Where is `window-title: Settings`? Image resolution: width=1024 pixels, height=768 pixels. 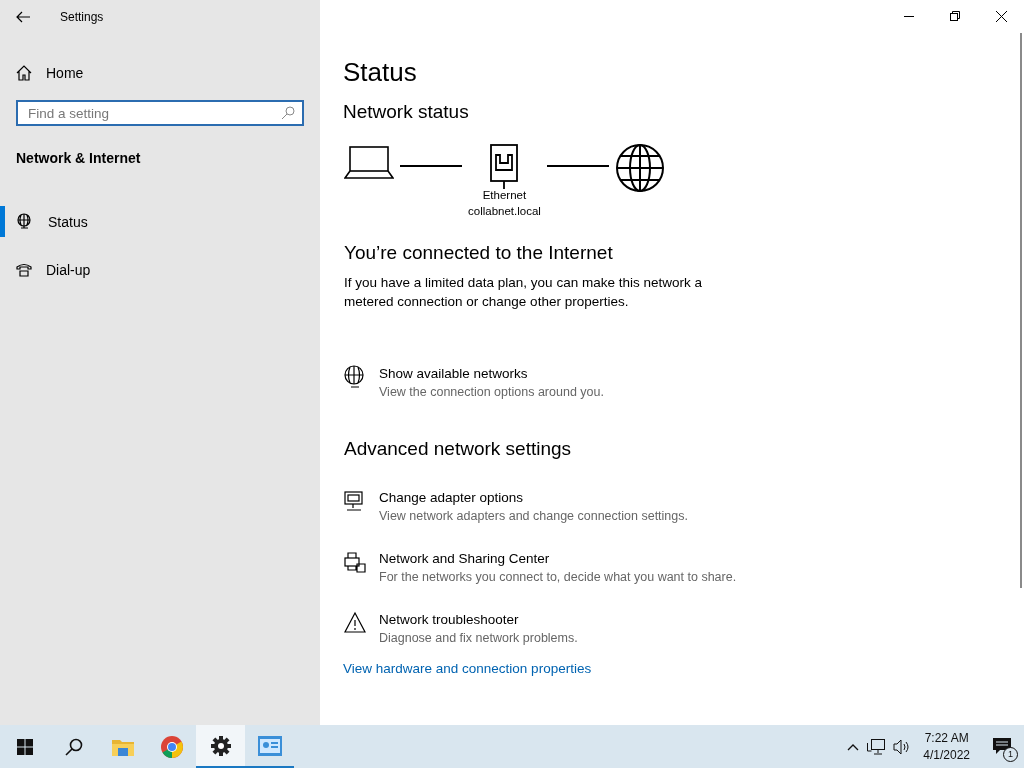 window-title: Settings is located at coordinates (82, 16).